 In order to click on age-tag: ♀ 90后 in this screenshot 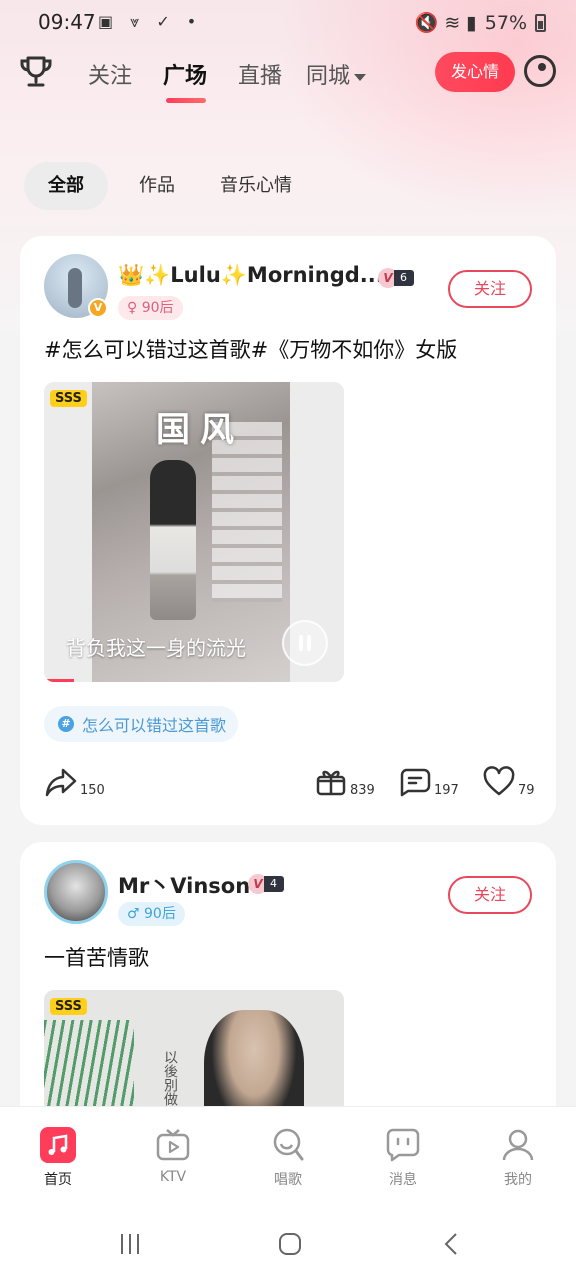, I will do `click(150, 308)`.